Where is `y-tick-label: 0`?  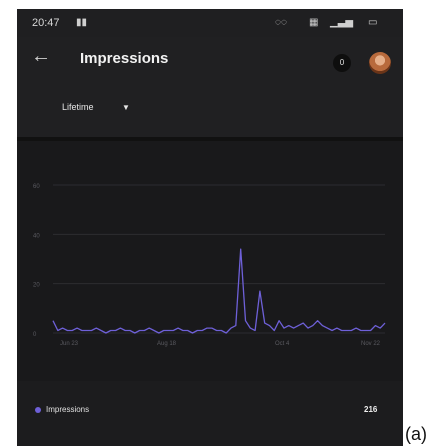 y-tick-label: 0 is located at coordinates (35, 335).